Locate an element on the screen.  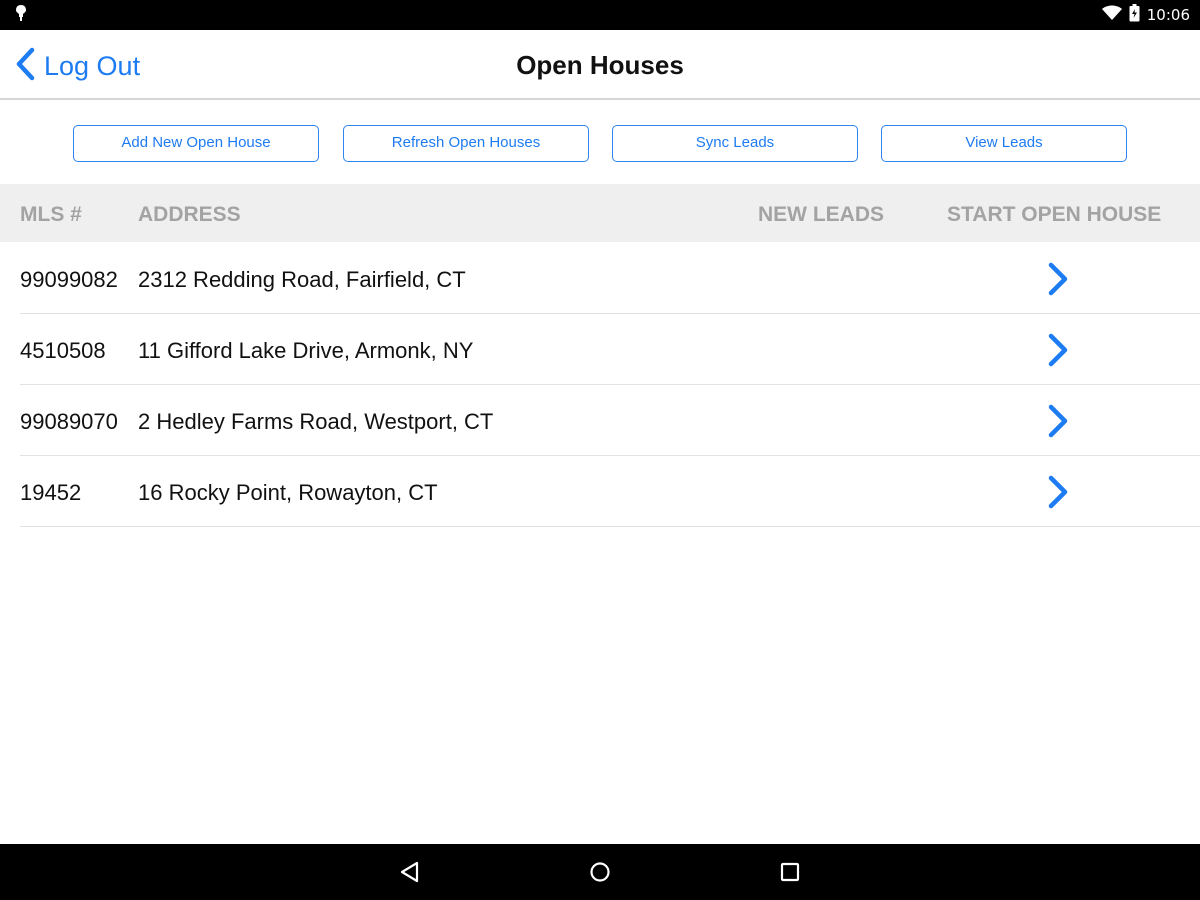
status-left is located at coordinates (21, 15).